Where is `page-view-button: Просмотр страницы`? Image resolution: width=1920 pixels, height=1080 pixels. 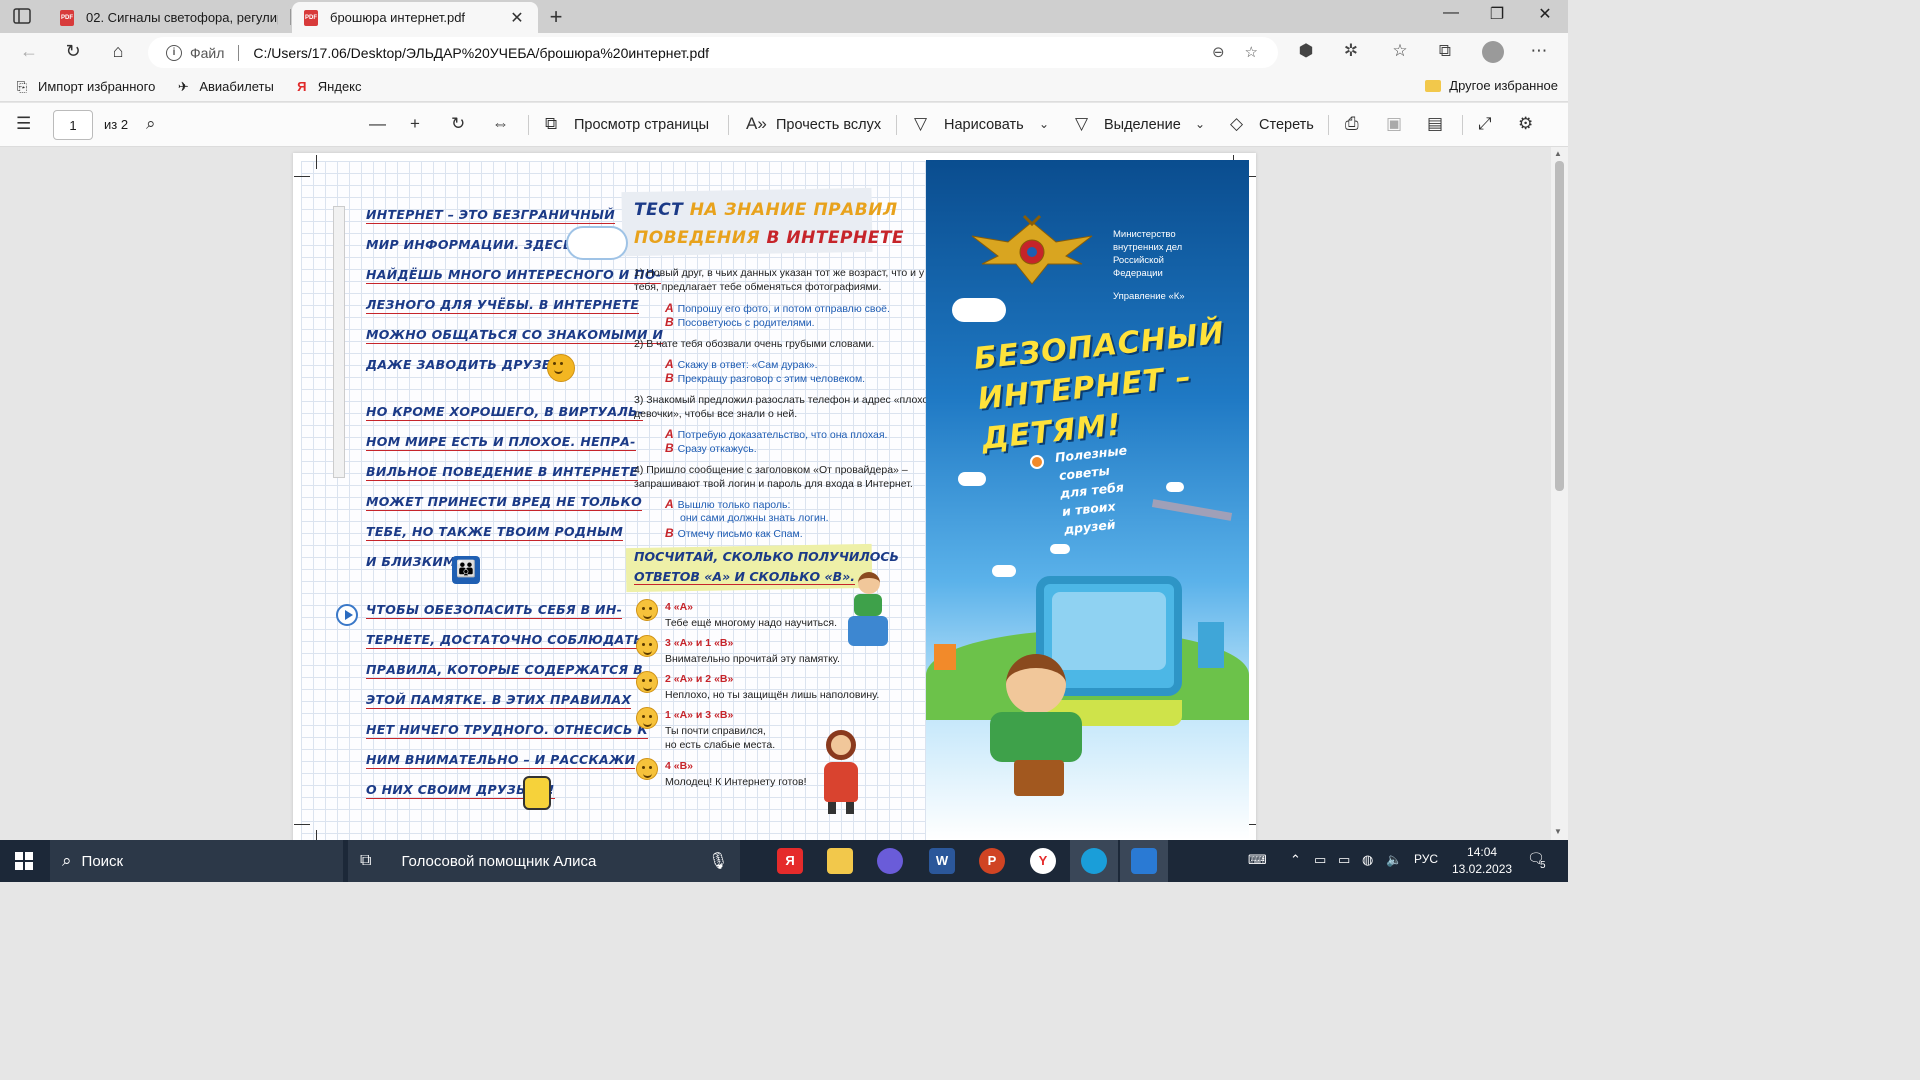
page-view-button: Просмотр страницы is located at coordinates (641, 125).